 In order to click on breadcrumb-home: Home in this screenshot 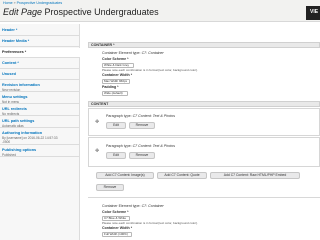, I will do `click(8, 3)`.